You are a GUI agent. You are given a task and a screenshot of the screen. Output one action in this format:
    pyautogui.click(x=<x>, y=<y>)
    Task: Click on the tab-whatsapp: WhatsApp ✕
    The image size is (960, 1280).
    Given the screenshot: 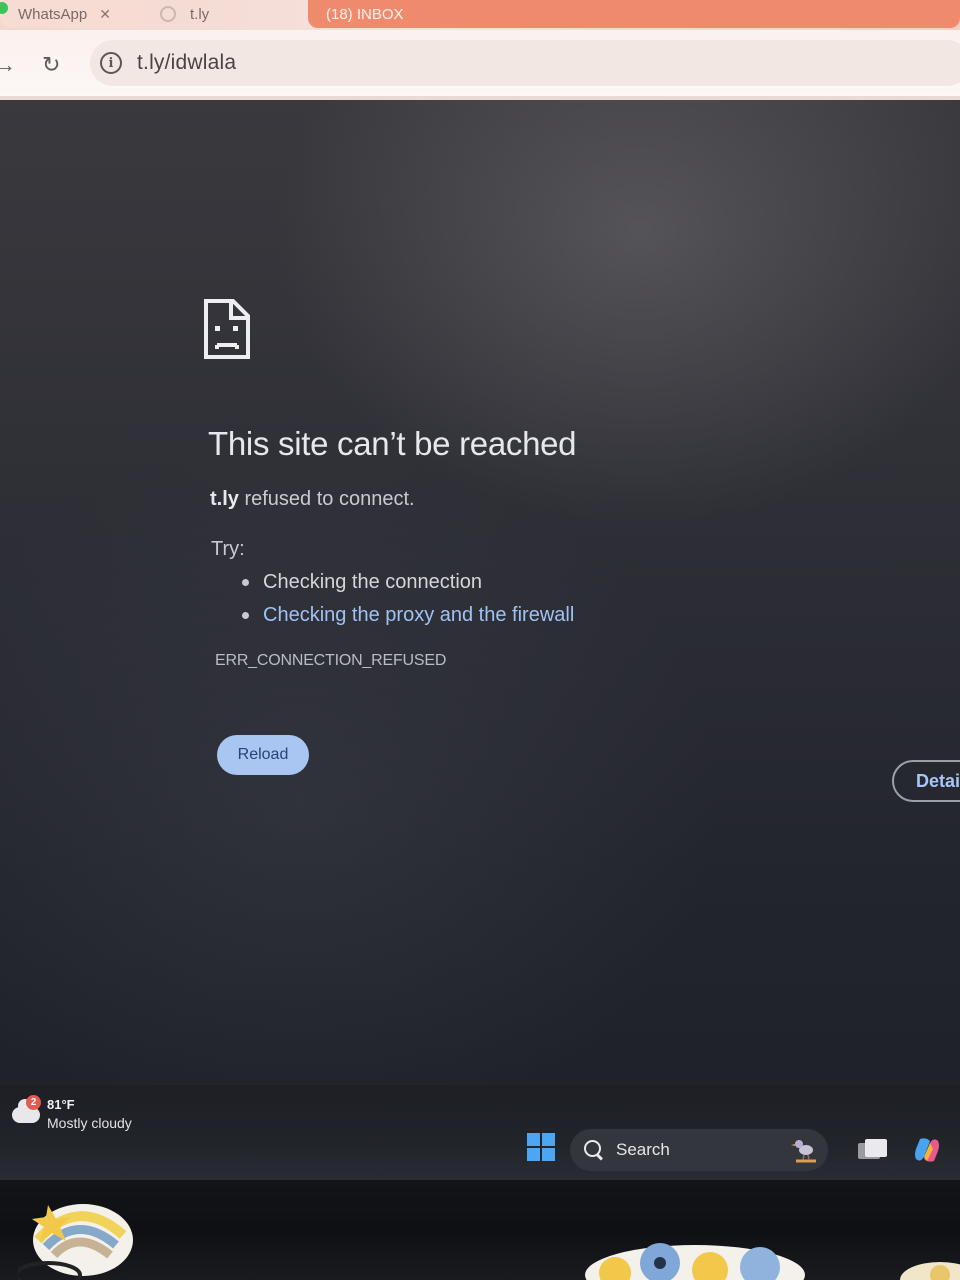 What is the action you would take?
    pyautogui.click(x=72, y=14)
    